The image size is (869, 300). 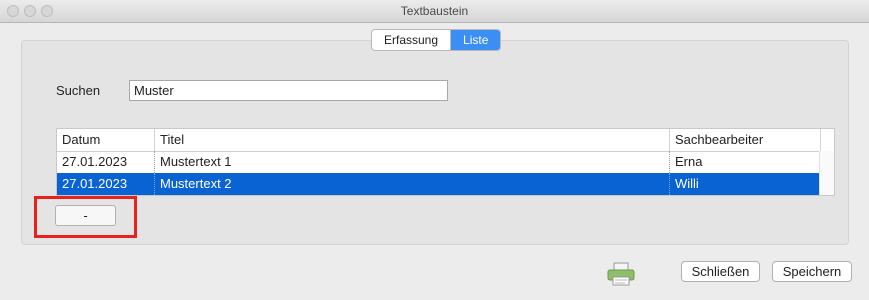 I want to click on column-header-sachbearbeiter: Sachbearbeiter, so click(x=745, y=140).